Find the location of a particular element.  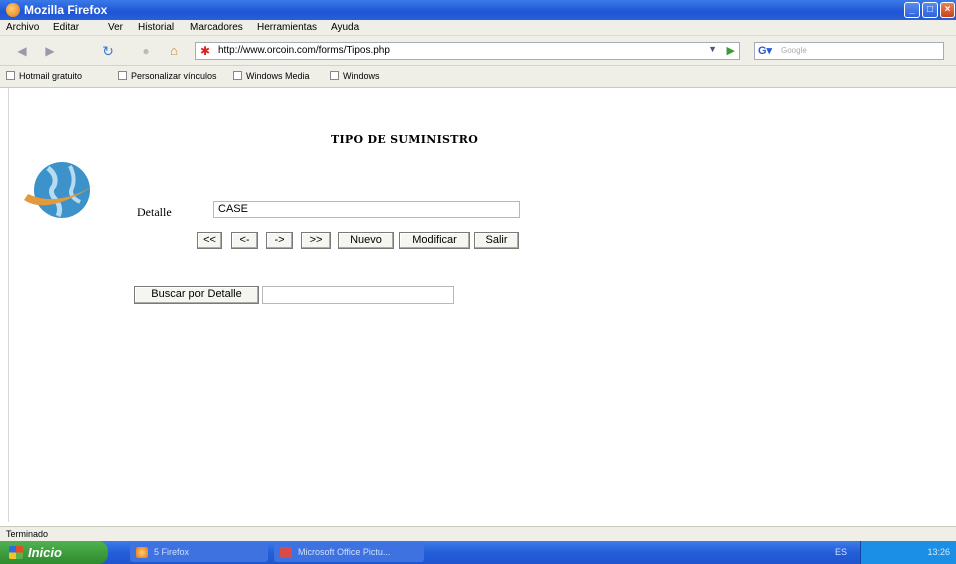

taskbar-firefox: 5 Firefox is located at coordinates (199, 552).